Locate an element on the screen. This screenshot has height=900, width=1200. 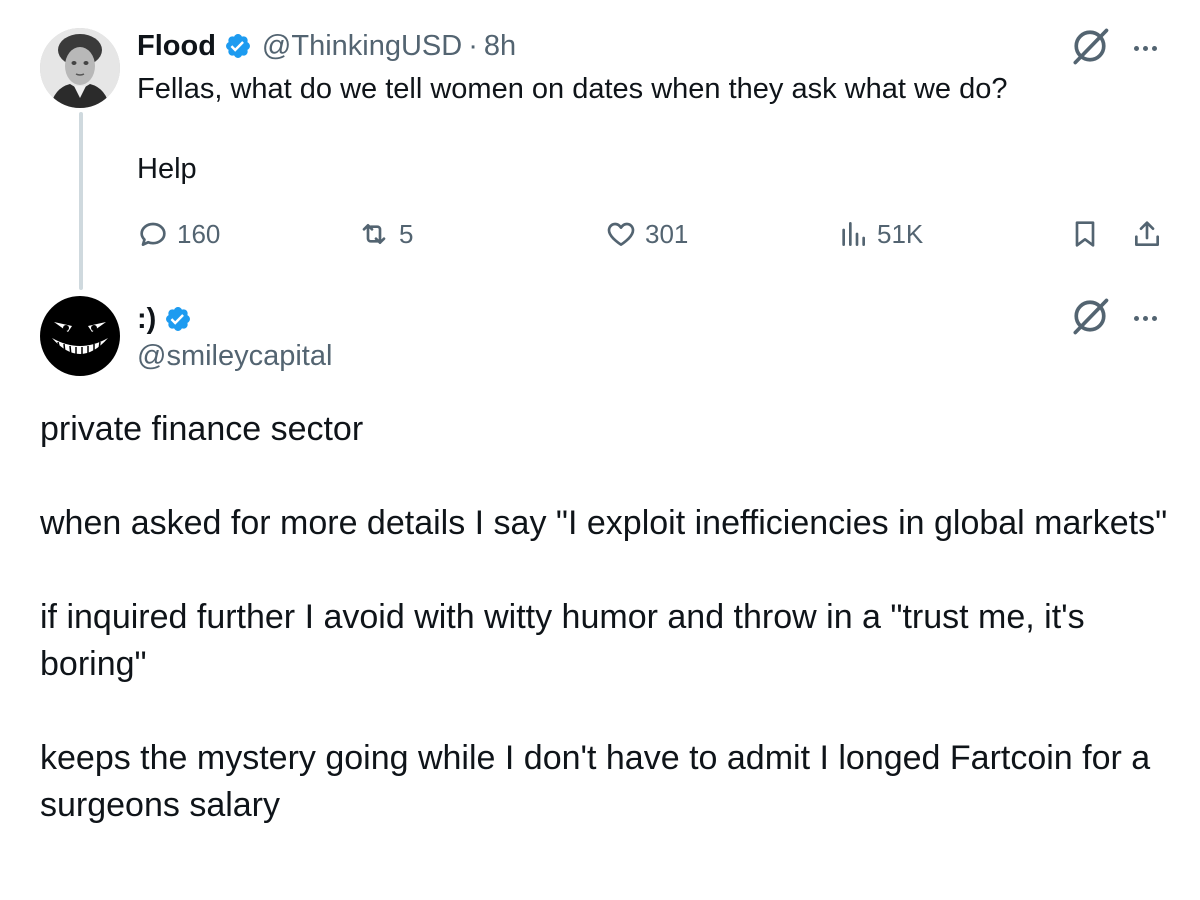
reply-button: 160 is located at coordinates (178, 234).